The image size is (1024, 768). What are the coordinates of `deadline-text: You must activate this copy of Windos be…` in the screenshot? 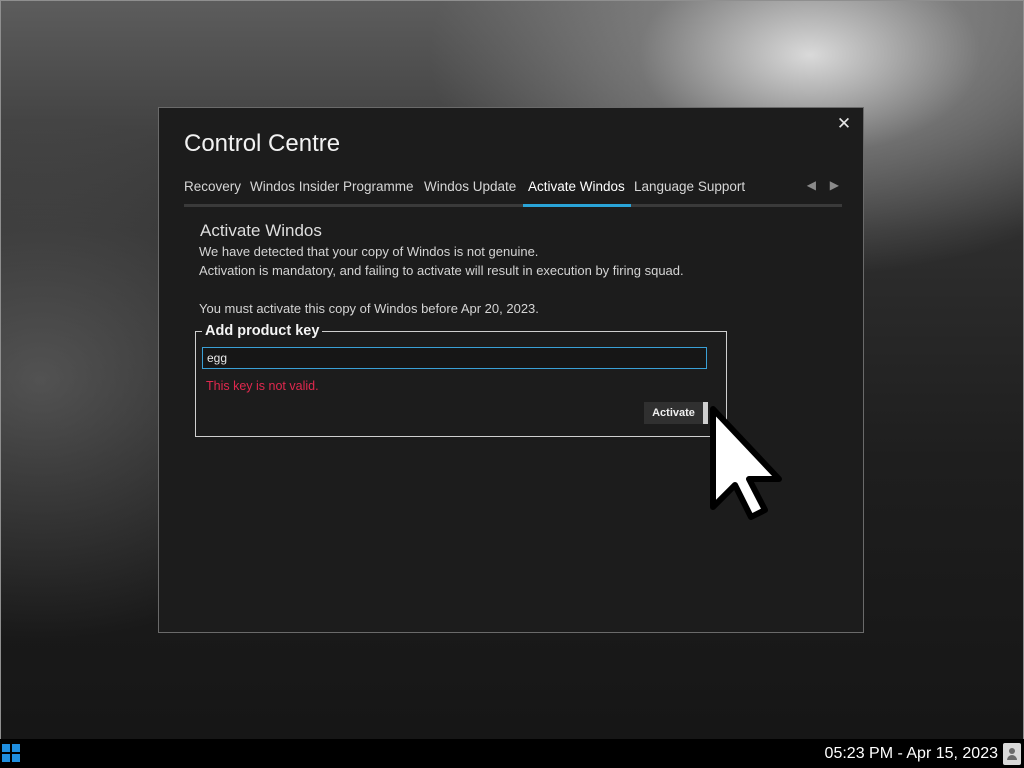 It's located at (369, 308).